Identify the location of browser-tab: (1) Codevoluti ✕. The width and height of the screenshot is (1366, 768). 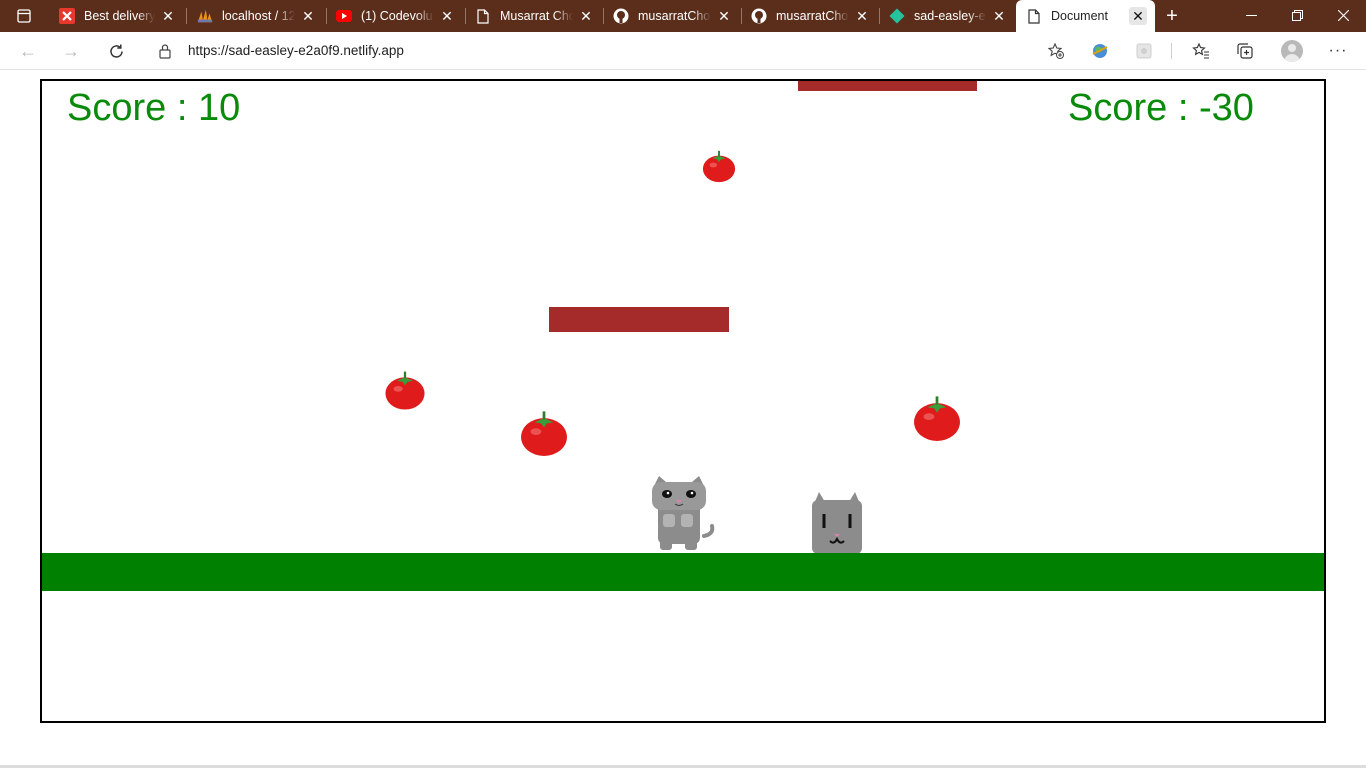
(395, 16).